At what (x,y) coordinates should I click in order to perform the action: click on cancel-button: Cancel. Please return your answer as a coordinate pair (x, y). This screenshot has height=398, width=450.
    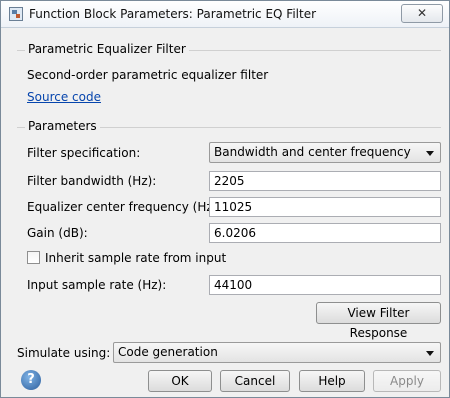
    Looking at the image, I should click on (255, 381).